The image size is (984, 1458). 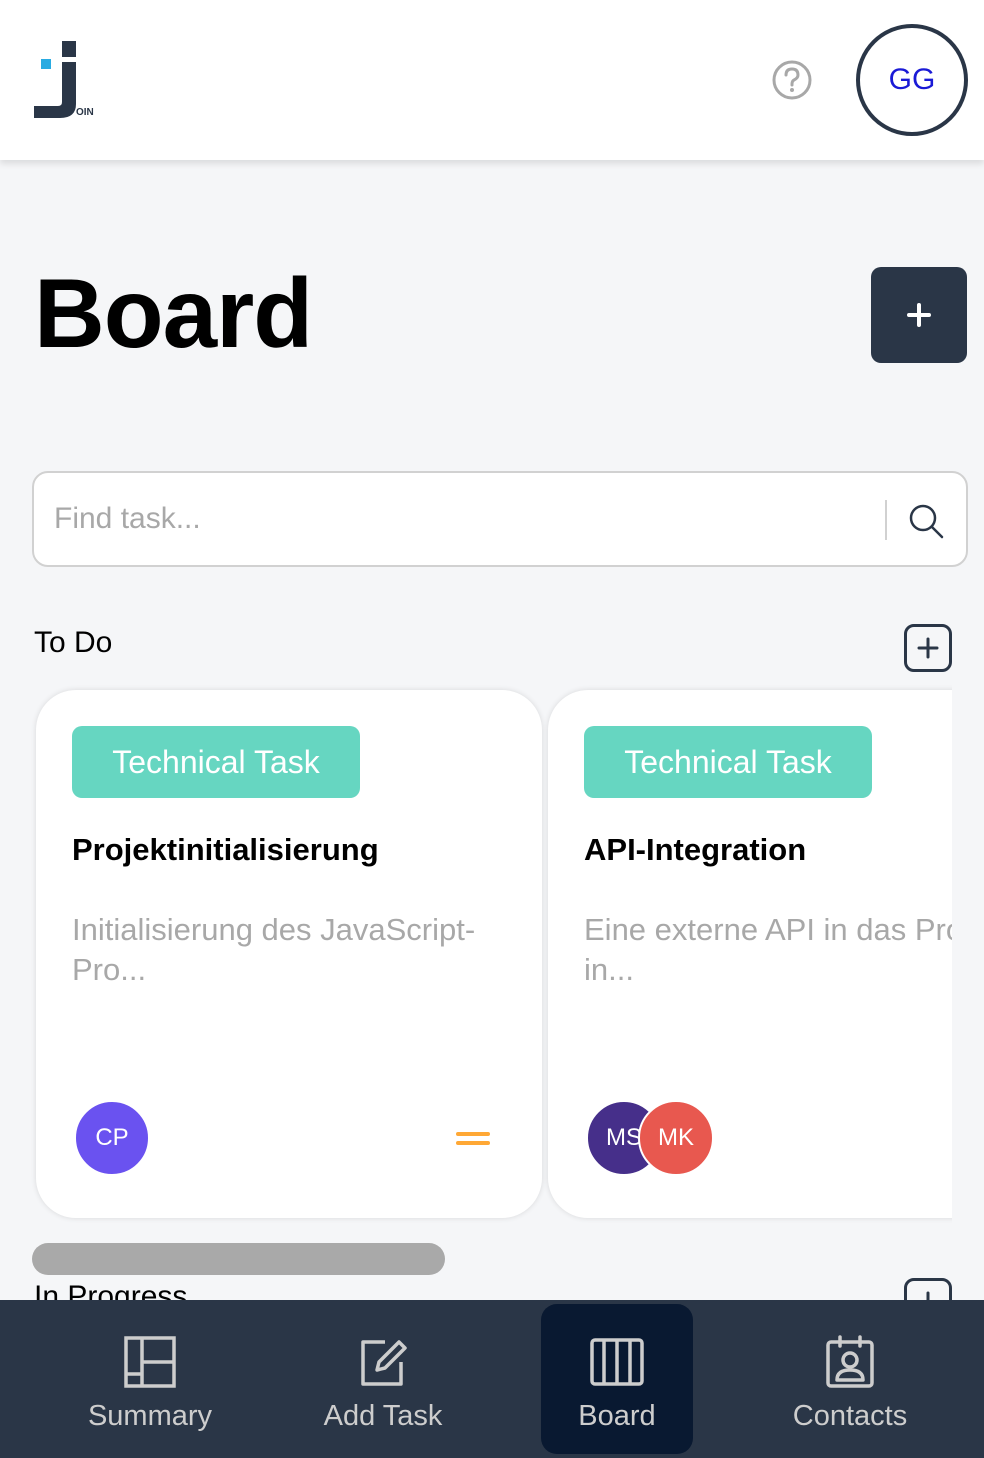 I want to click on assignee-avatar: MK, so click(x=676, y=1138).